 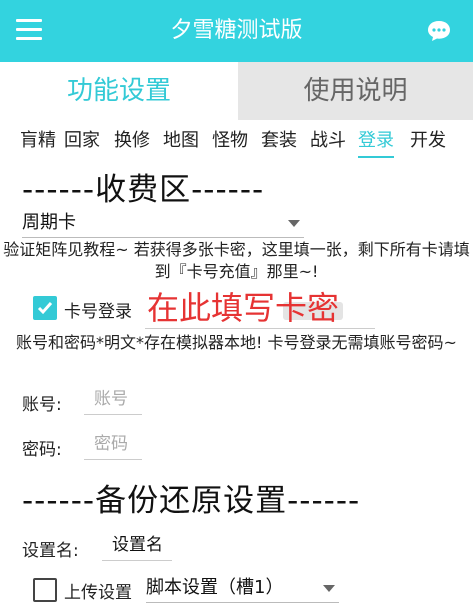 I want to click on settings-slot-select: 脚本设置（槽1）, so click(x=242, y=588).